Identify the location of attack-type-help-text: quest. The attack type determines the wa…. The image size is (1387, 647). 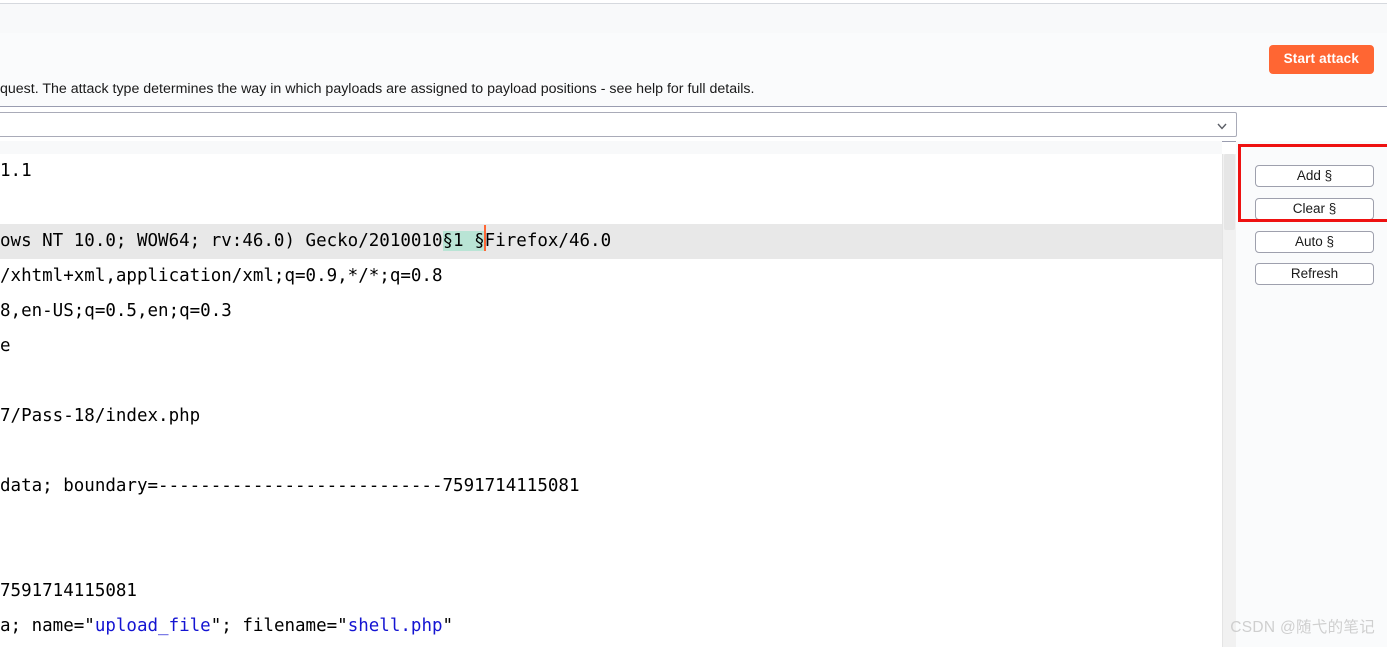
(377, 89).